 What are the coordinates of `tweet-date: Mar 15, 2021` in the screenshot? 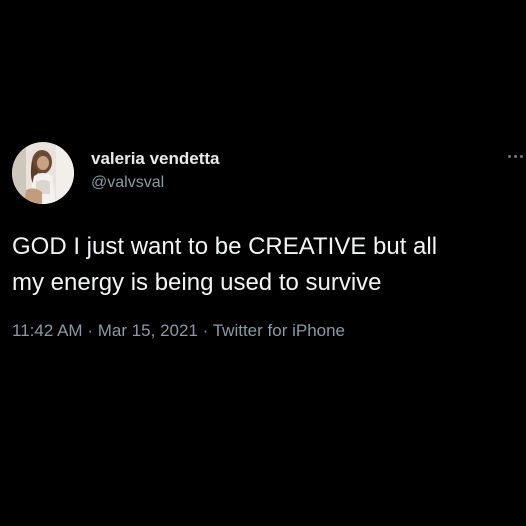 It's located at (148, 330).